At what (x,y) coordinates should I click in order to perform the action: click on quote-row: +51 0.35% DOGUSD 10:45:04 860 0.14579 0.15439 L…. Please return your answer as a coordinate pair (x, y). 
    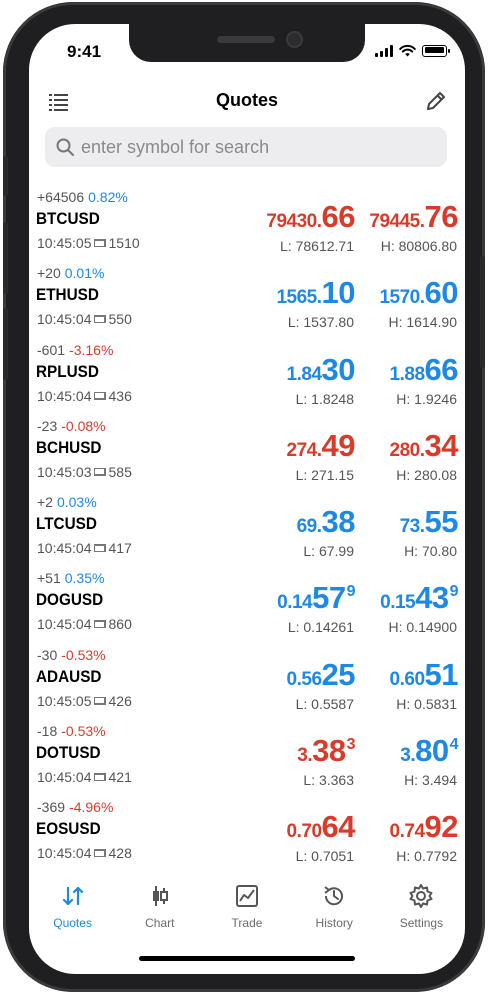
    Looking at the image, I should click on (247, 606).